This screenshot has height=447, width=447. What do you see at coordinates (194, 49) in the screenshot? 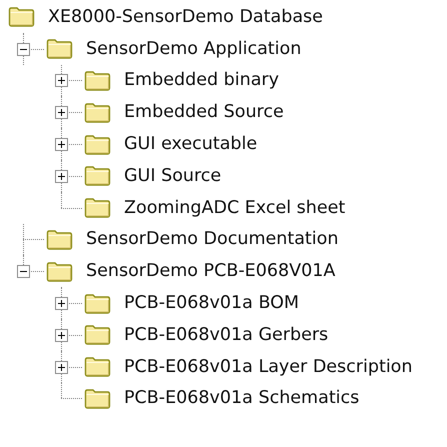
I see `folder-label: SensorDemo Application` at bounding box center [194, 49].